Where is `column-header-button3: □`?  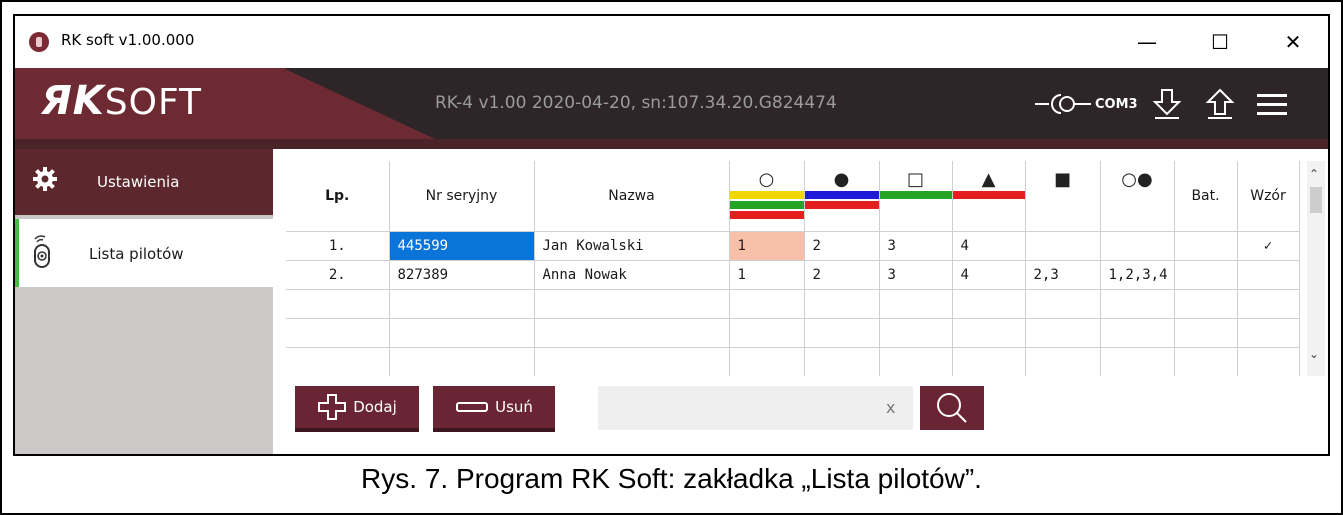 column-header-button3: □ is located at coordinates (916, 196).